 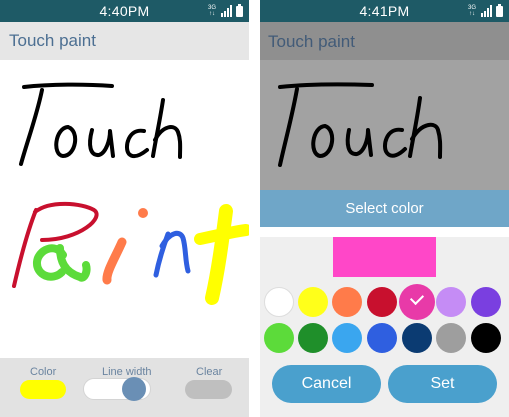 I want to click on set-button: Set, so click(x=442, y=384).